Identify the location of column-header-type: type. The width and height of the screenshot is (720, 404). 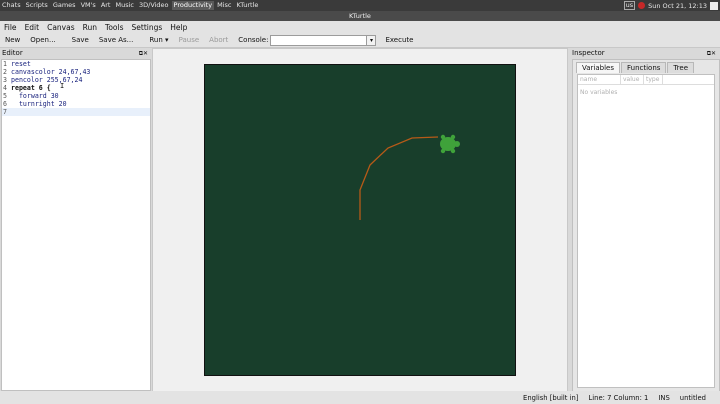
(653, 79).